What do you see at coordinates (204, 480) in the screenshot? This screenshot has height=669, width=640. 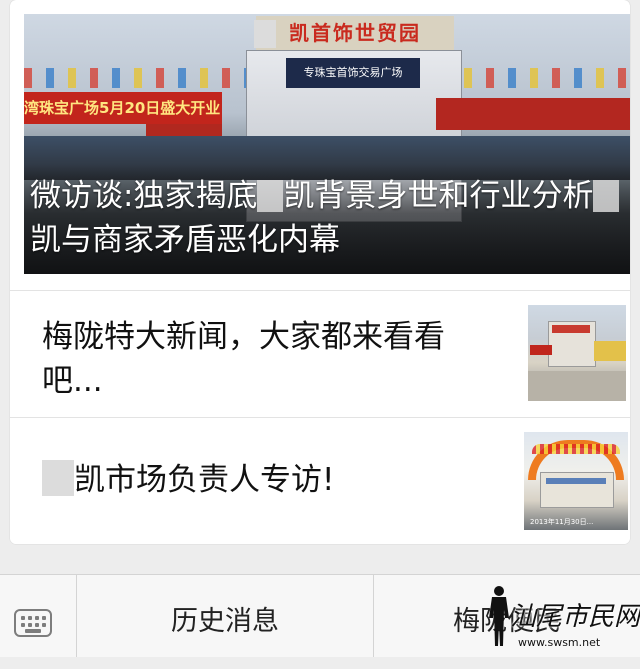 I see `list-item-title-text: 凯市场负责人专访!` at bounding box center [204, 480].